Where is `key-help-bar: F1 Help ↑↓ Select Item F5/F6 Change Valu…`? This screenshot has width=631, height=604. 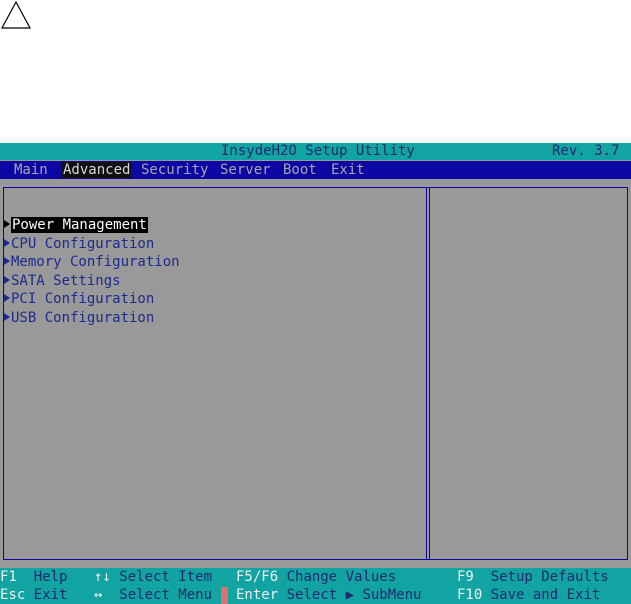
key-help-bar: F1 Help ↑↓ Select Item F5/F6 Change Valu… is located at coordinates (315, 586).